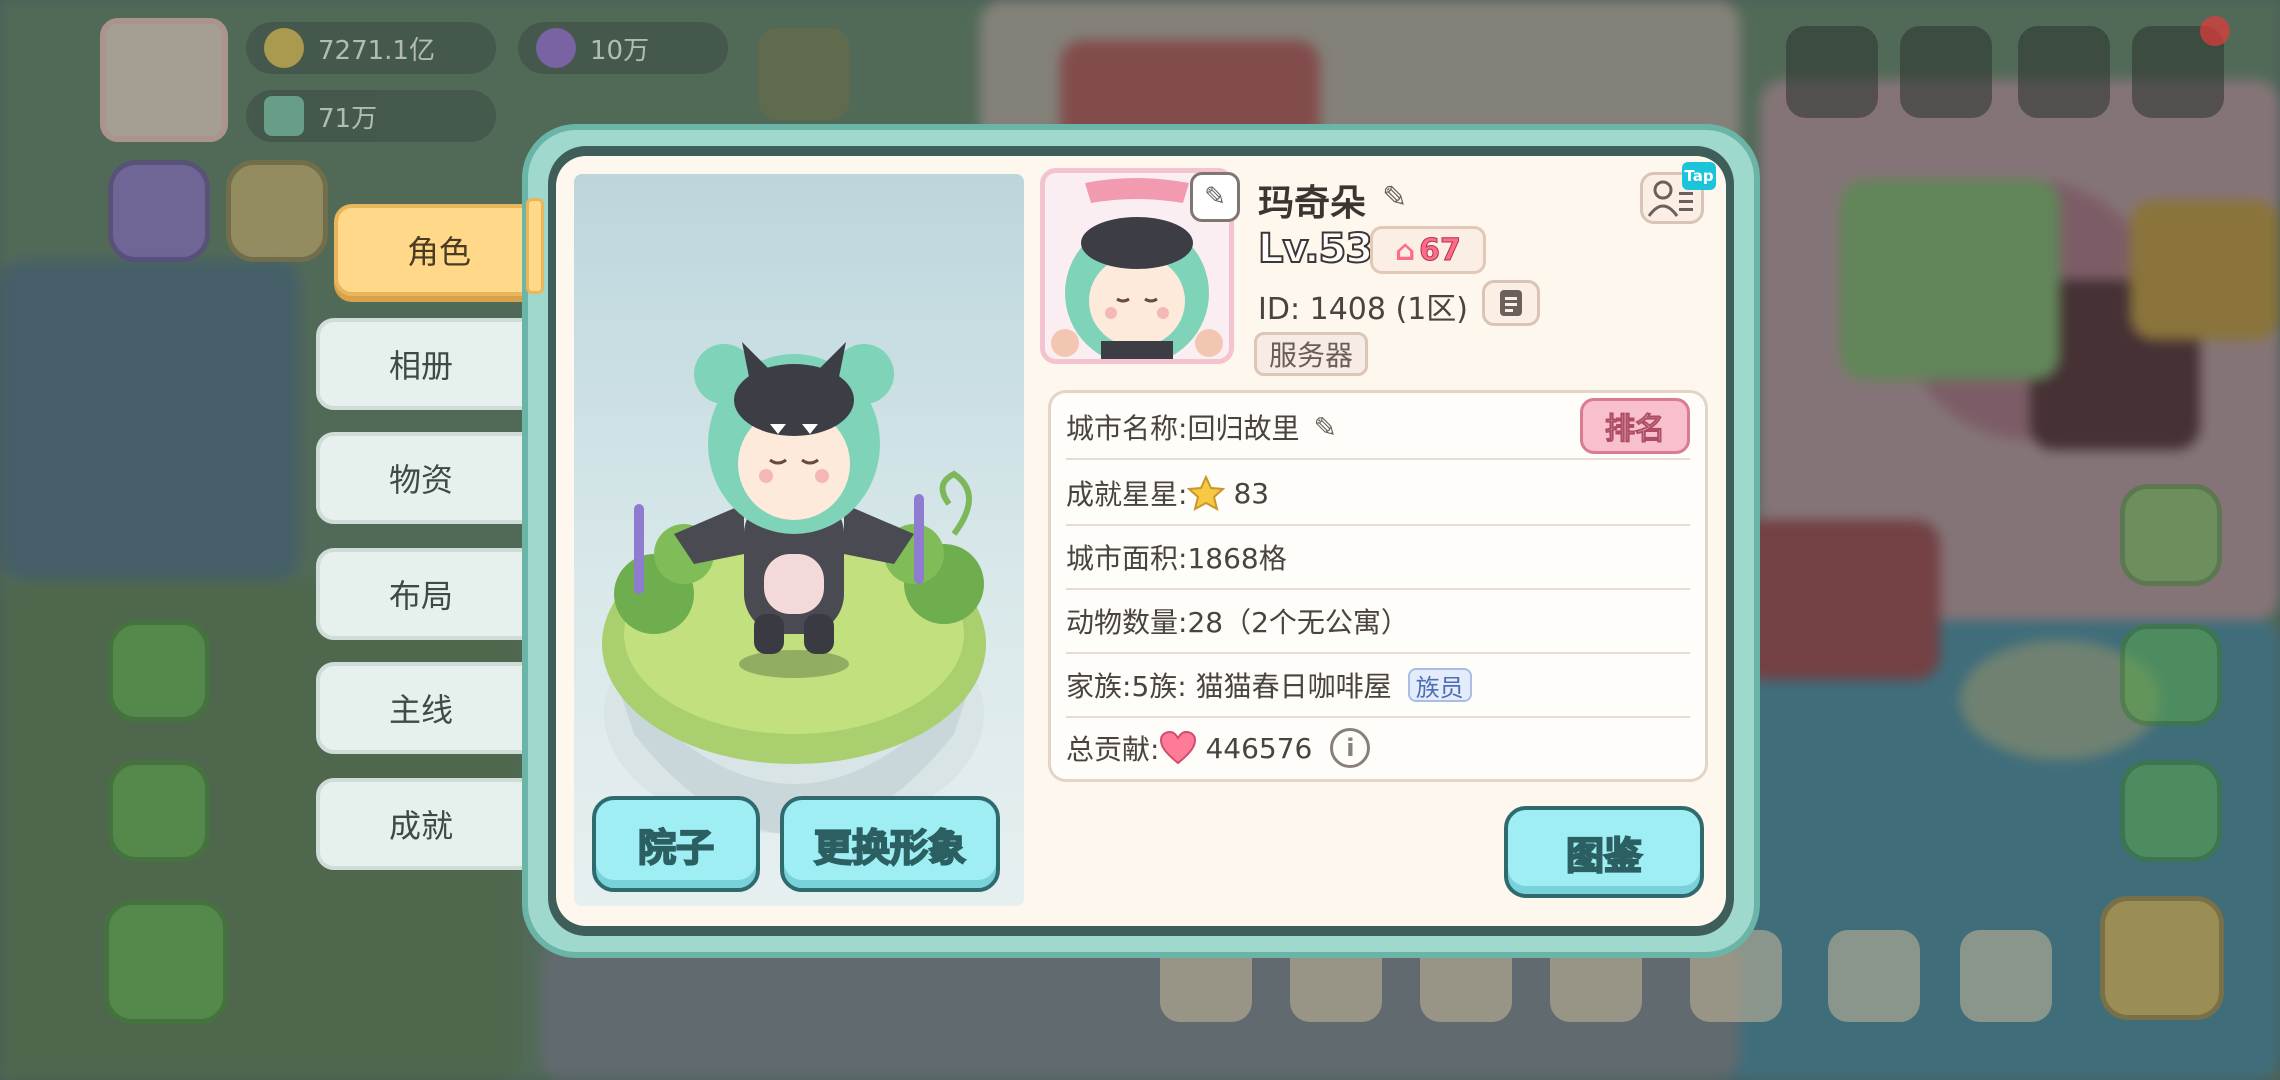  I want to click on family-label: 家族:, so click(1099, 686).